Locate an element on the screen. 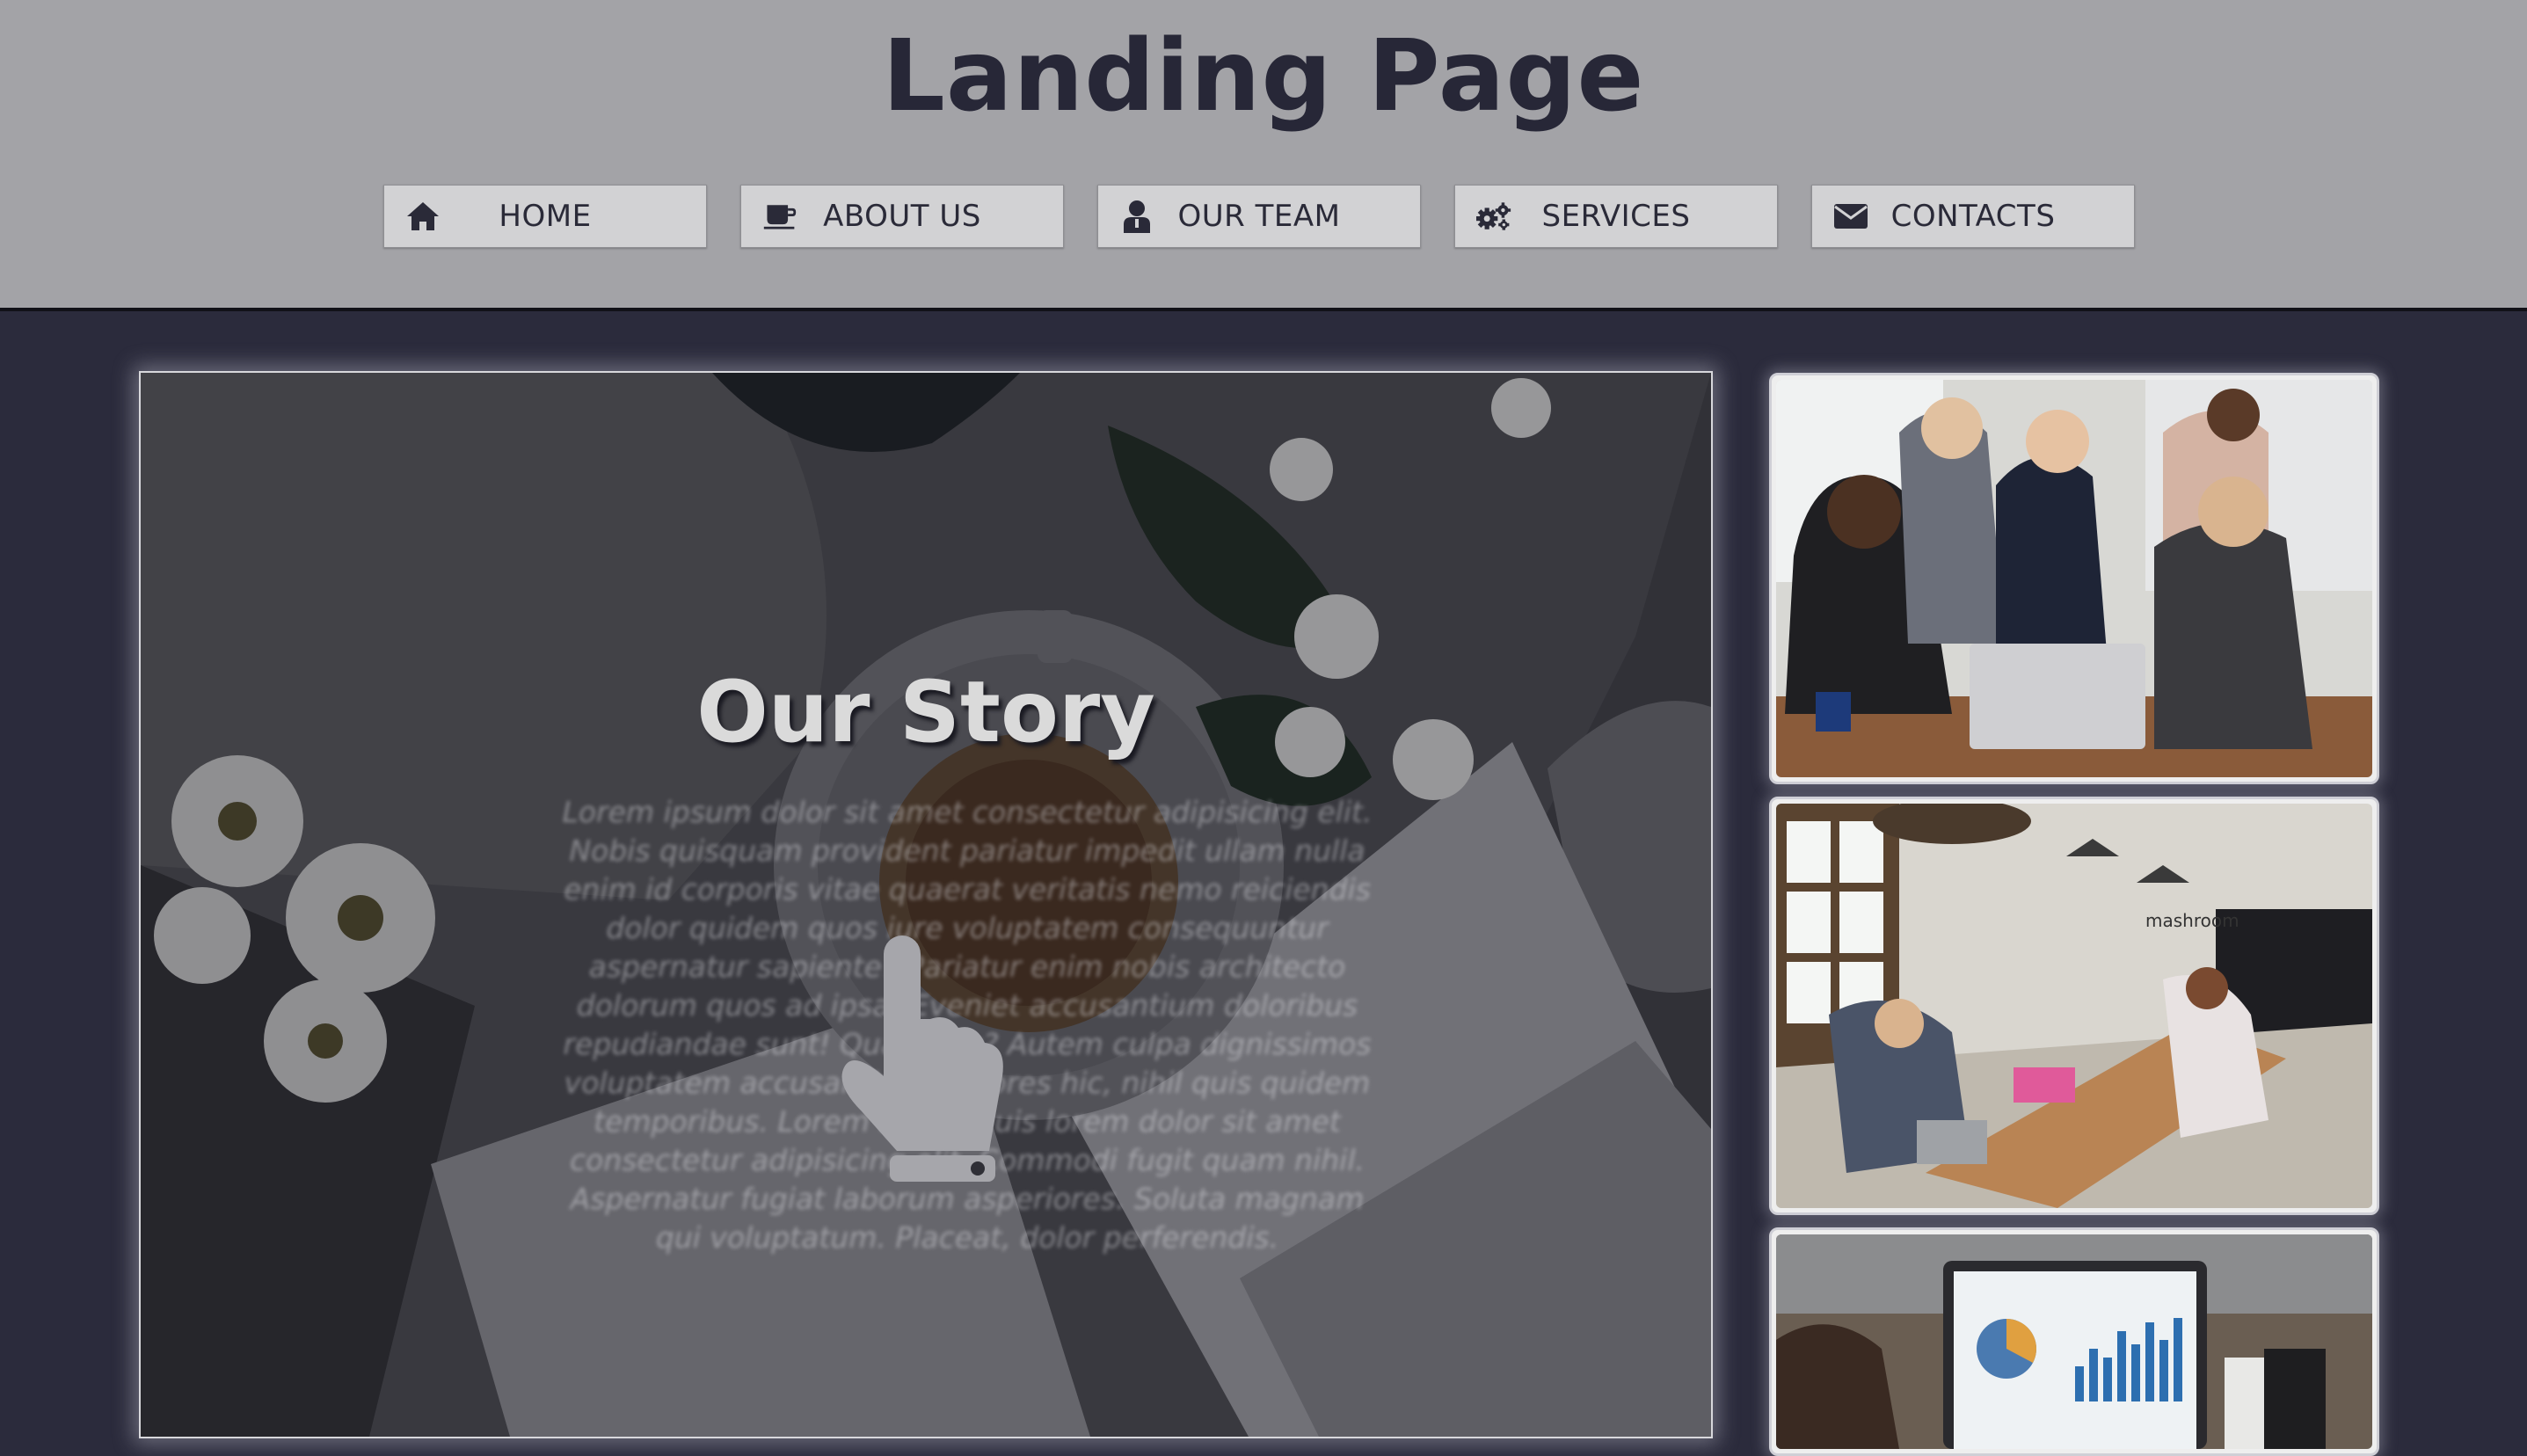  gallery-image-team-meeting is located at coordinates (2074, 578).